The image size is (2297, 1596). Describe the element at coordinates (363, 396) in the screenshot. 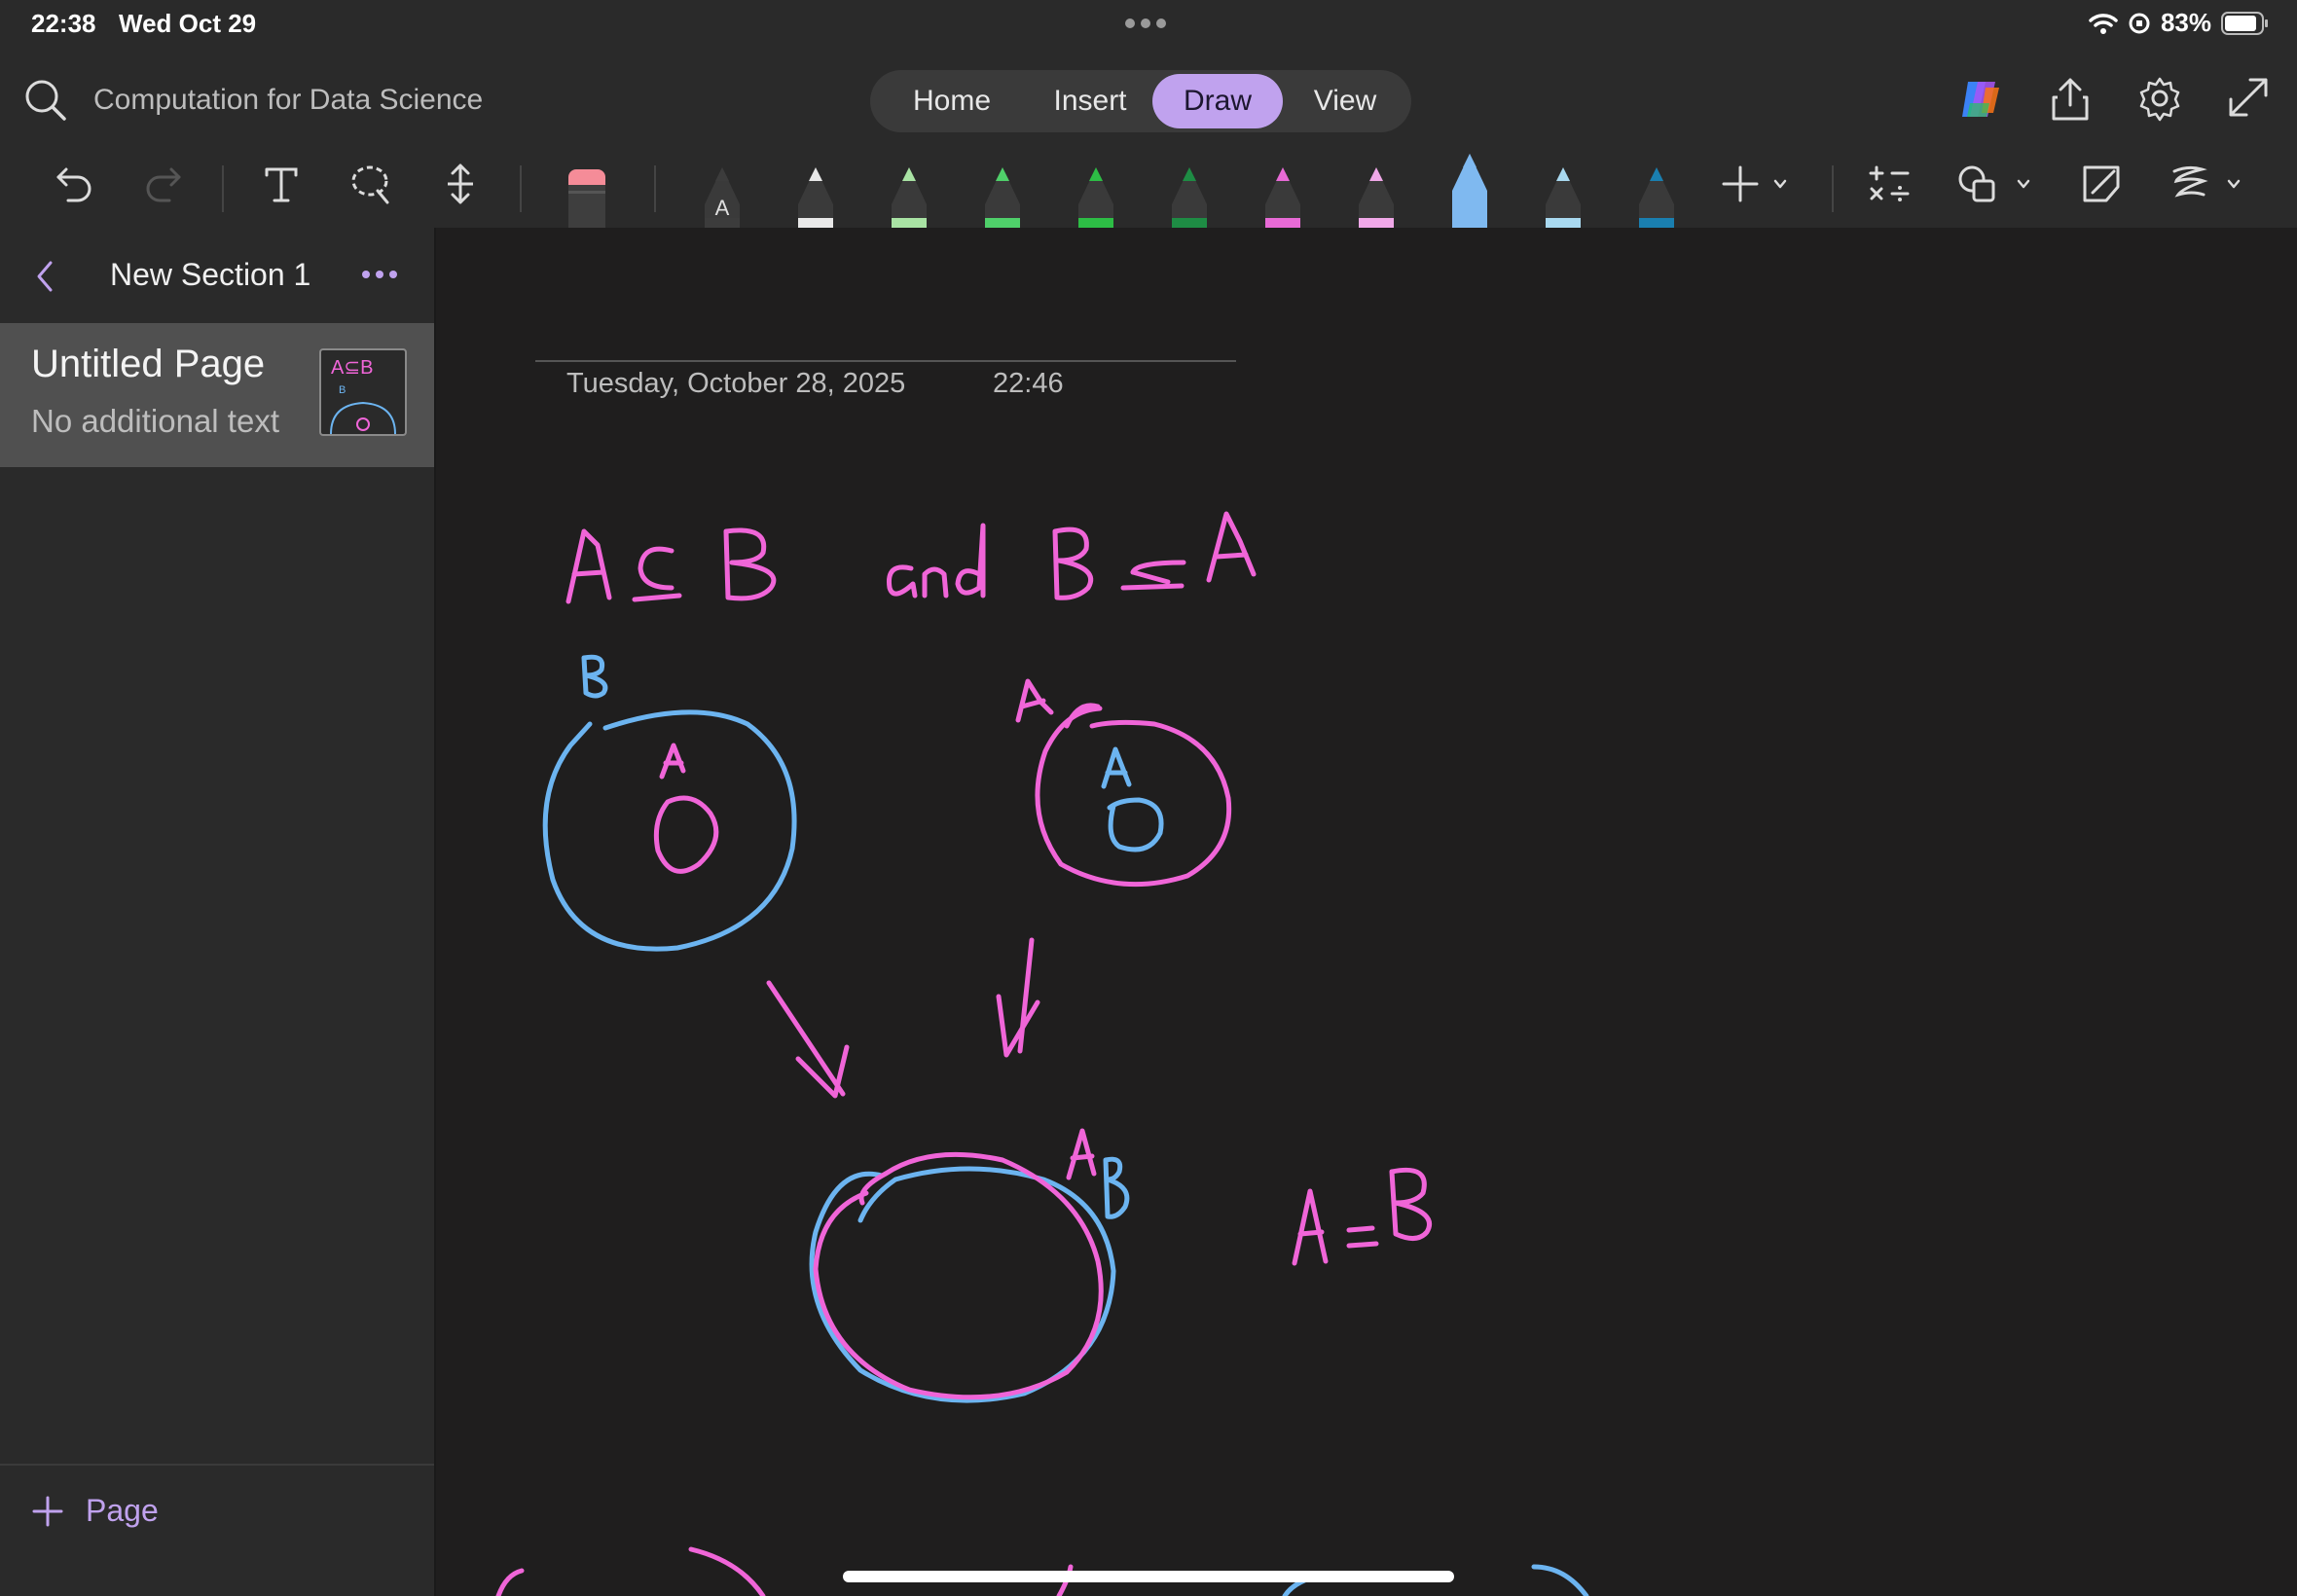

I see `thumbnail-ink: A⊆B B` at that location.